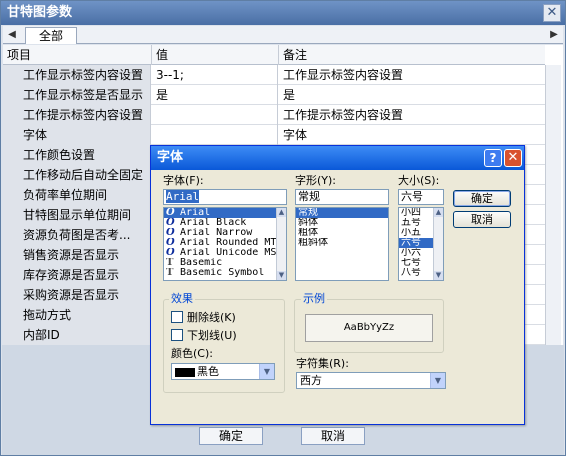  Describe the element at coordinates (371, 380) in the screenshot. I see `charset-select: 西方 ▼` at that location.